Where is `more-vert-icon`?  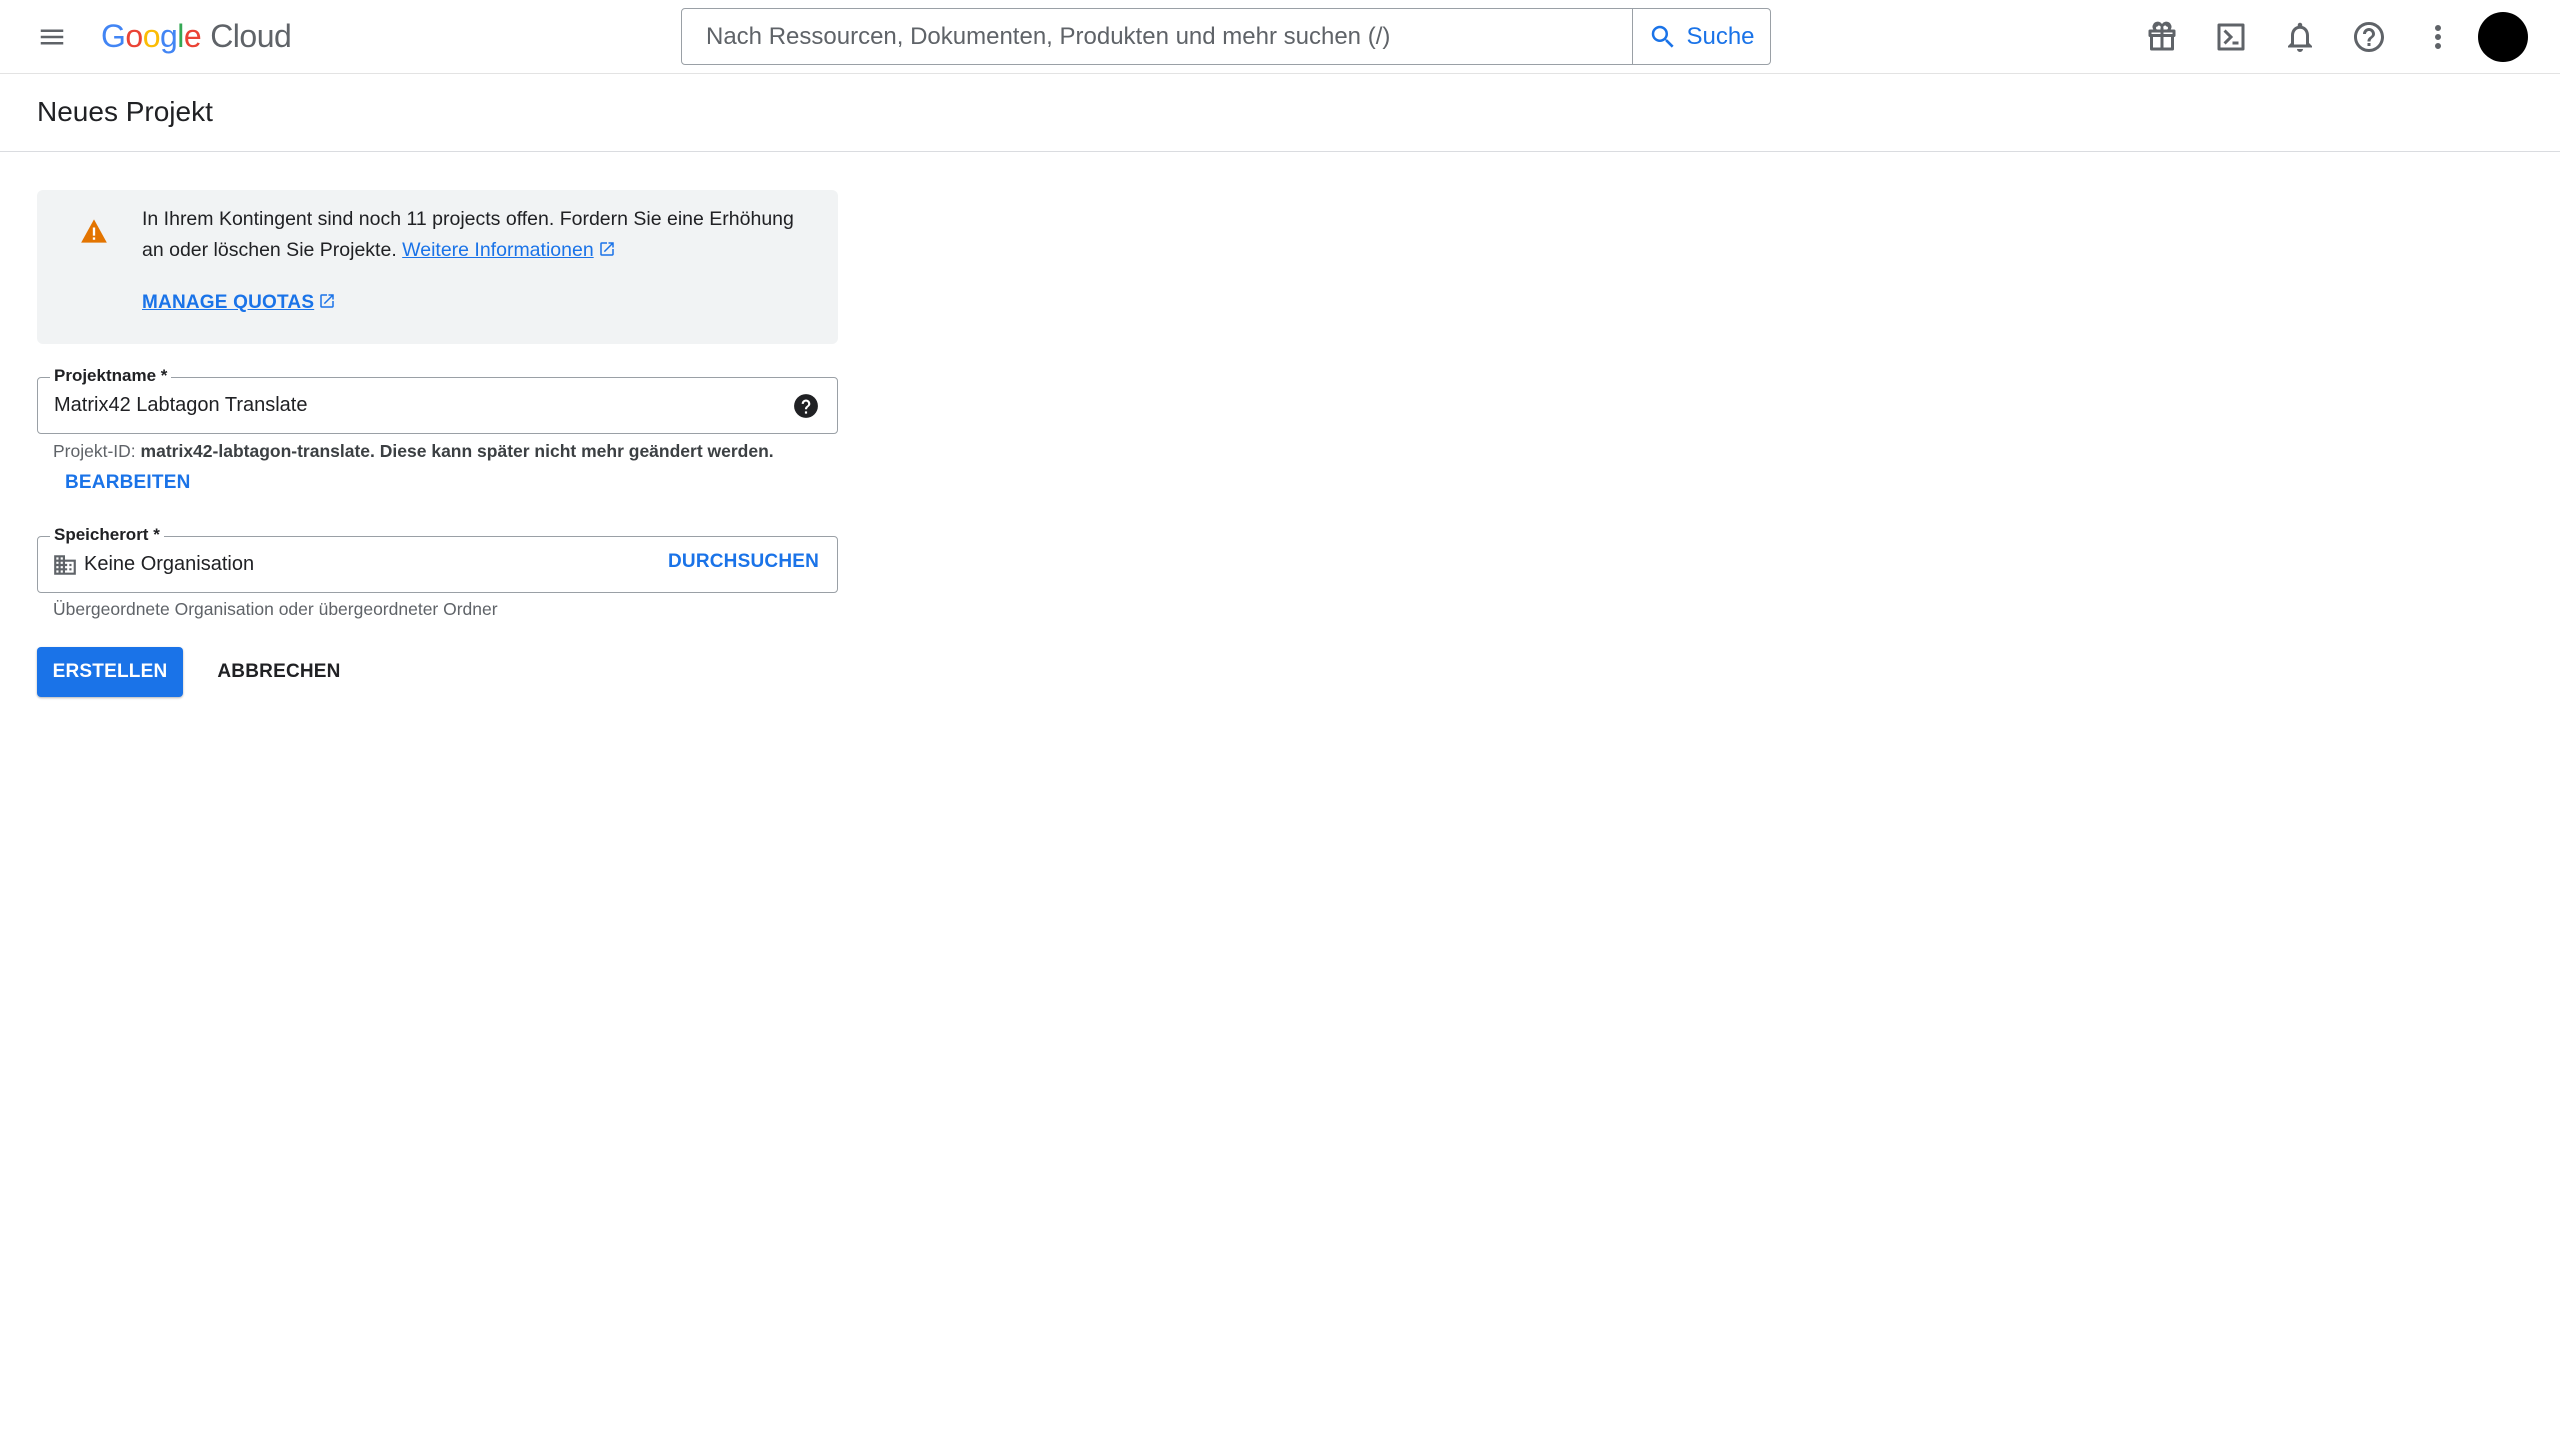 more-vert-icon is located at coordinates (2438, 37).